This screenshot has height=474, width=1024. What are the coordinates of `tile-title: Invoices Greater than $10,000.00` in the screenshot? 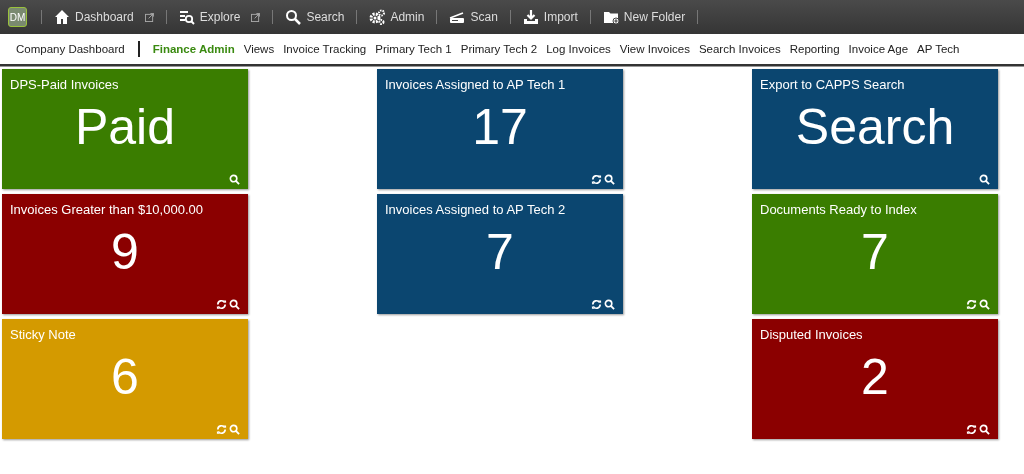 It's located at (107, 209).